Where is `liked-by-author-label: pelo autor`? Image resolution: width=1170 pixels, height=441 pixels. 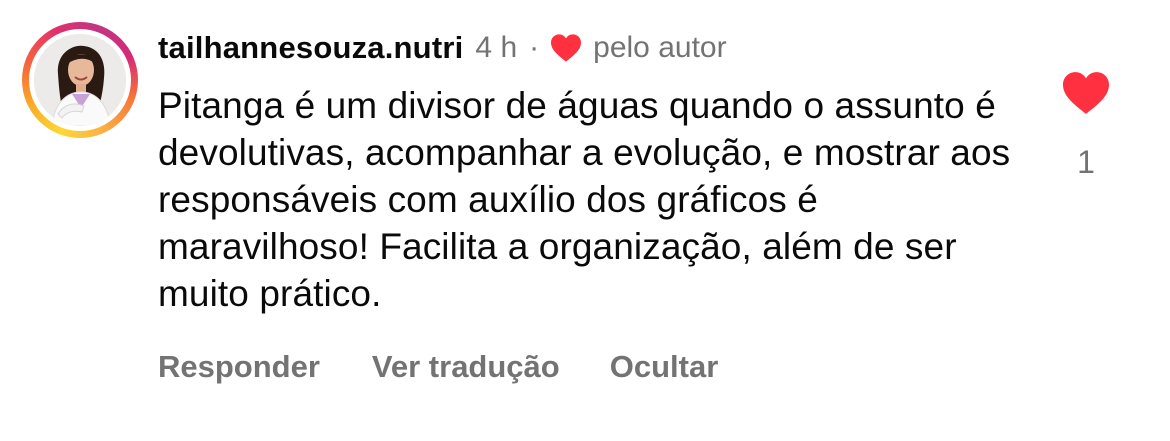 liked-by-author-label: pelo autor is located at coordinates (660, 47).